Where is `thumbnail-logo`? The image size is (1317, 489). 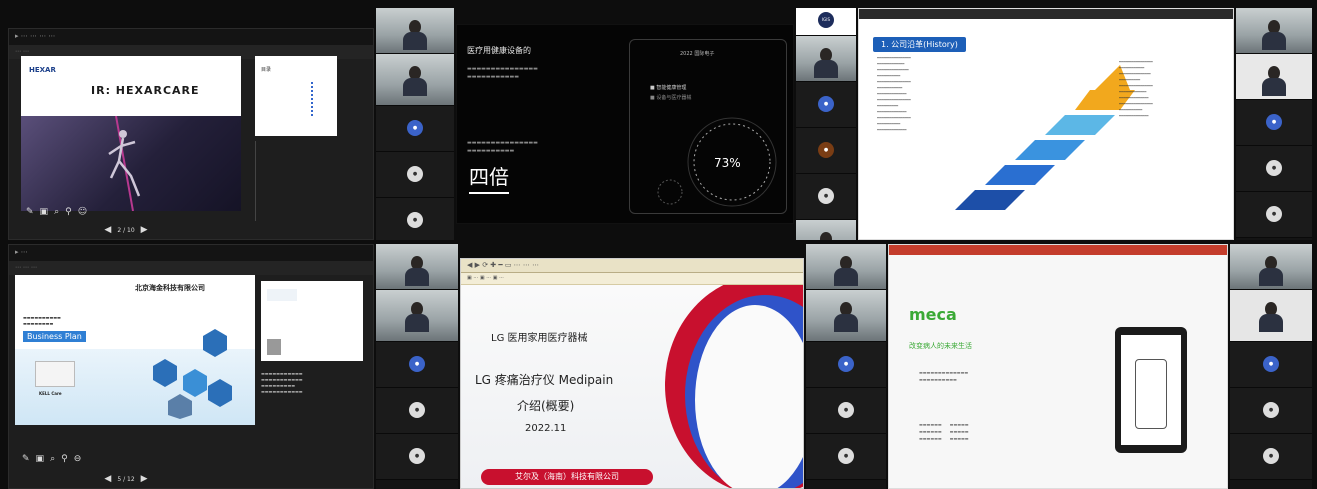
thumbnail-logo is located at coordinates (274, 347).